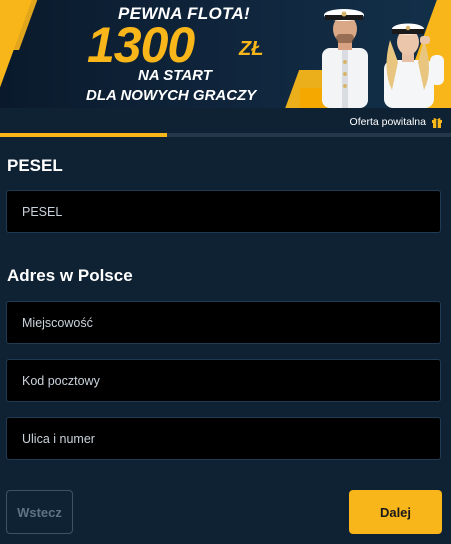  What do you see at coordinates (387, 122) in the screenshot?
I see `welcome-offer-label: Oferta powitalna` at bounding box center [387, 122].